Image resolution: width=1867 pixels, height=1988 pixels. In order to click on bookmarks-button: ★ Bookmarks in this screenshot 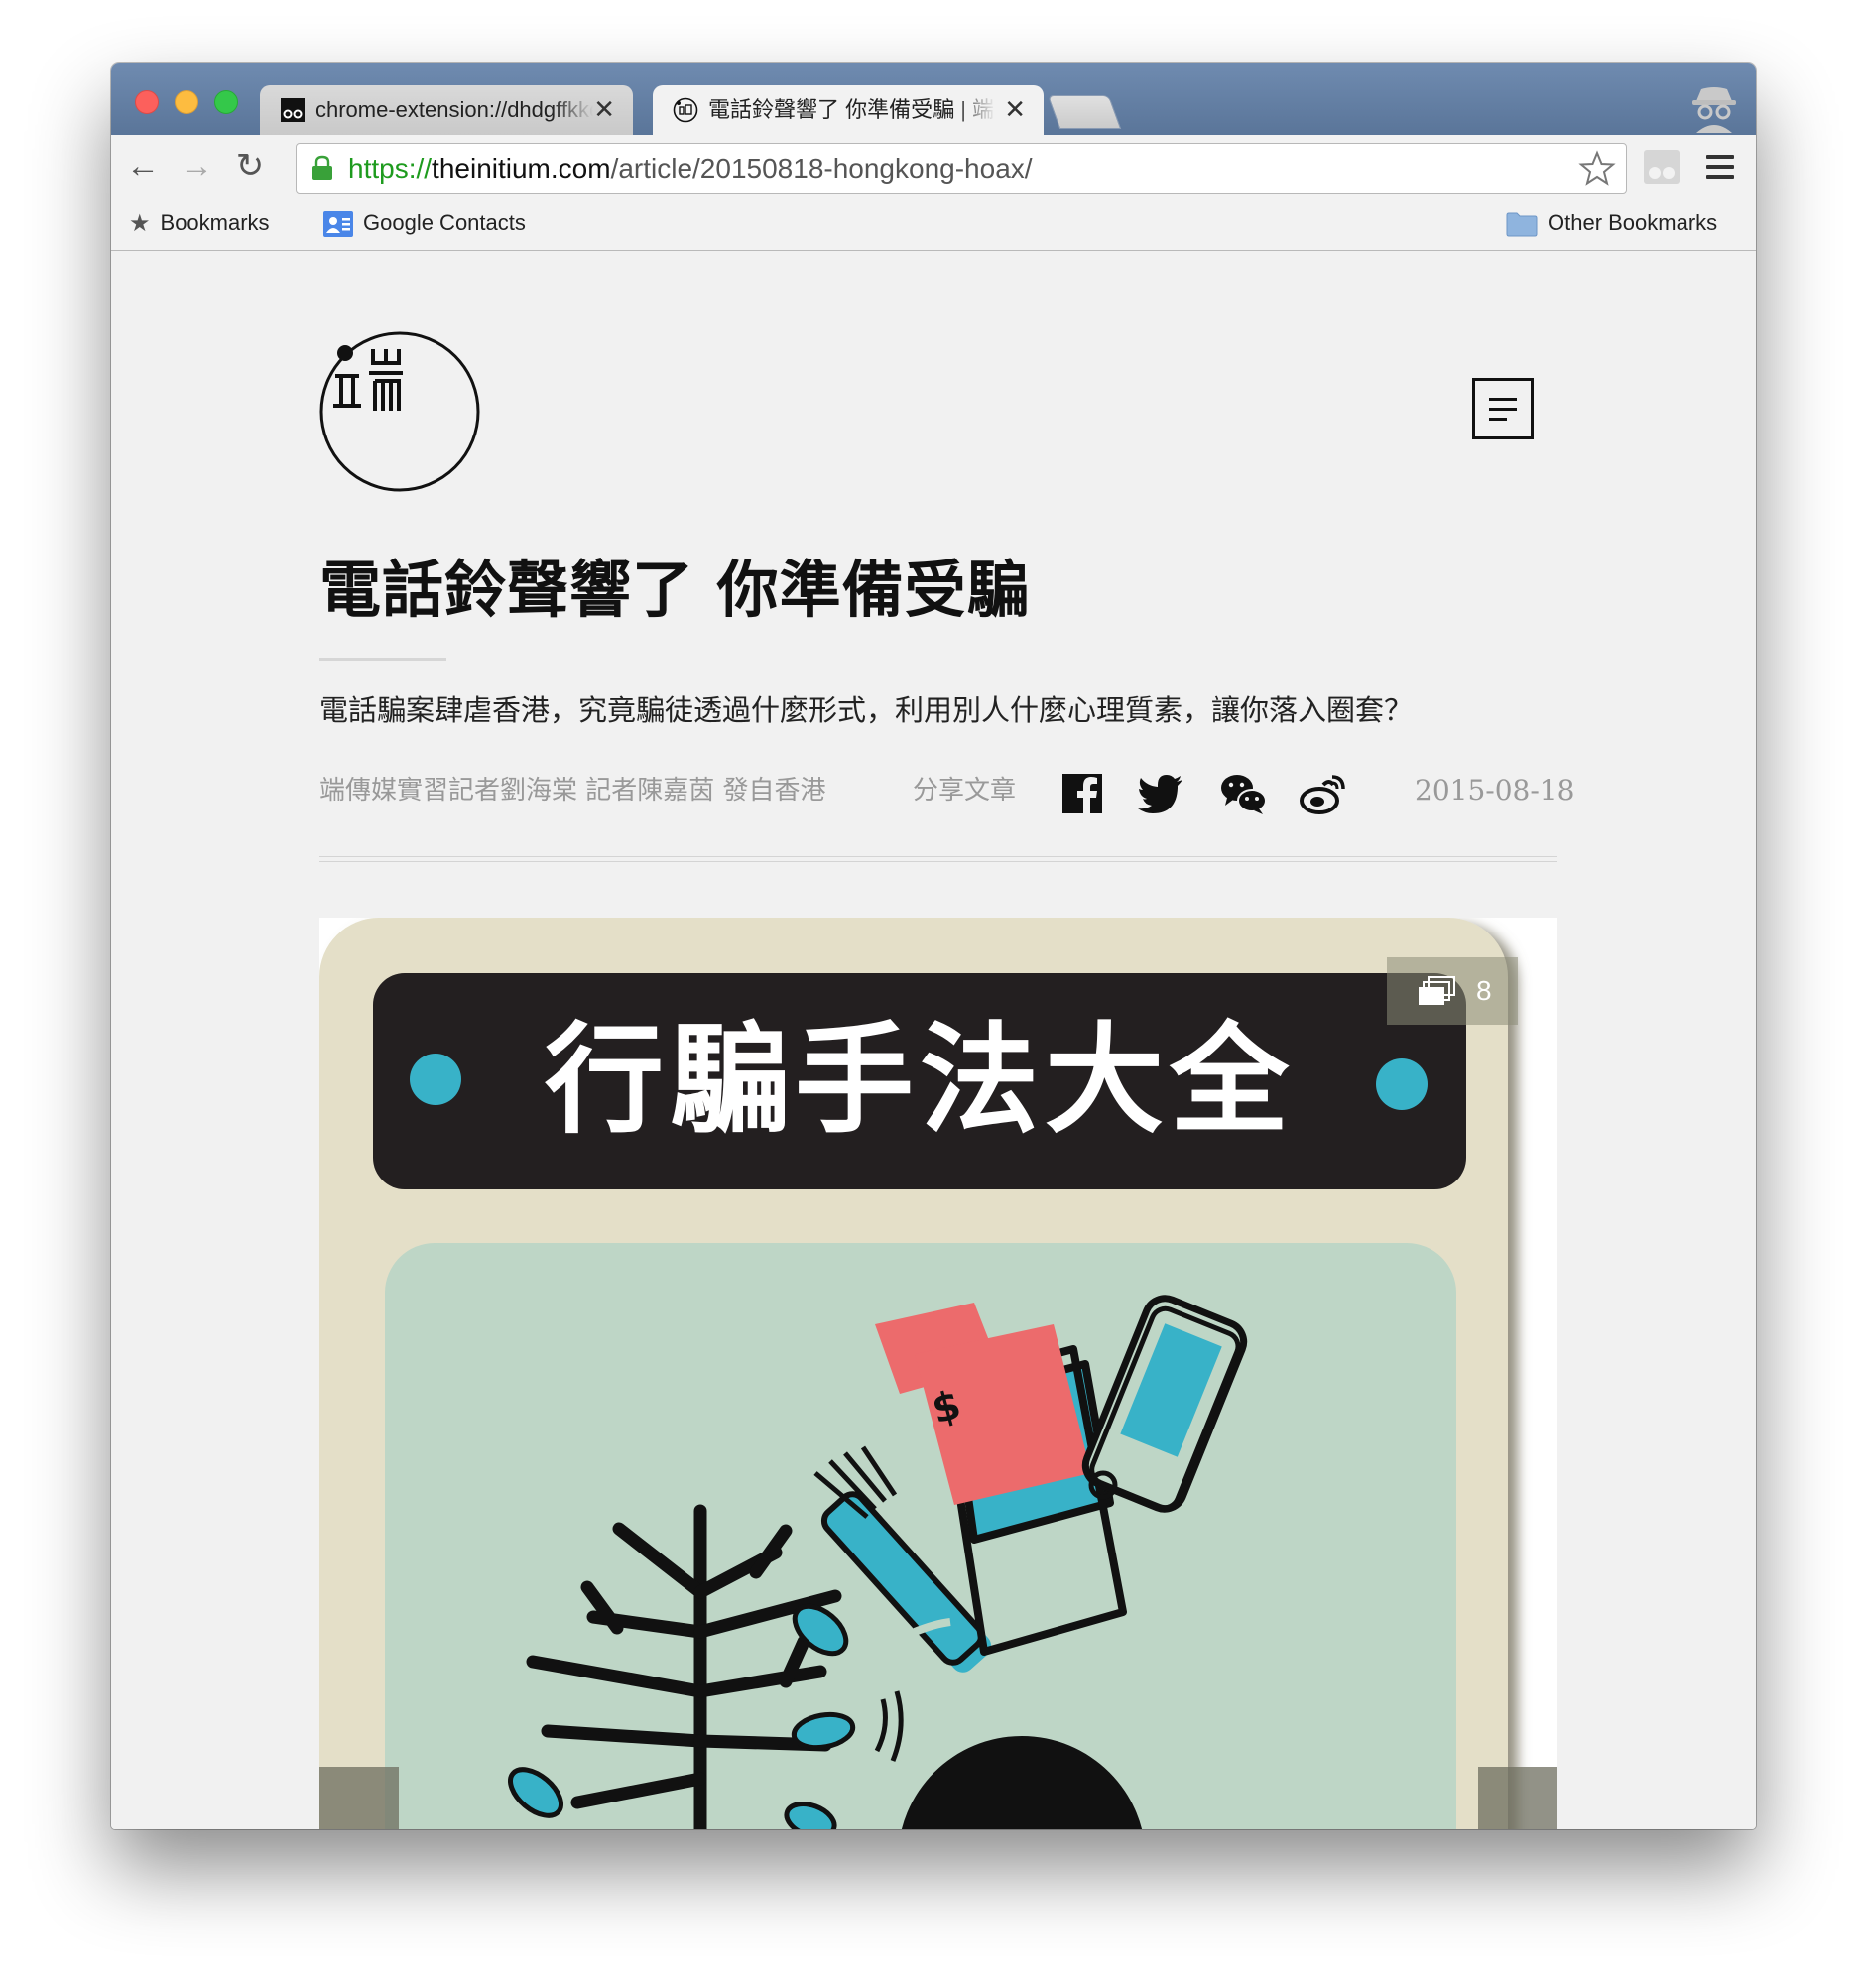, I will do `click(199, 224)`.